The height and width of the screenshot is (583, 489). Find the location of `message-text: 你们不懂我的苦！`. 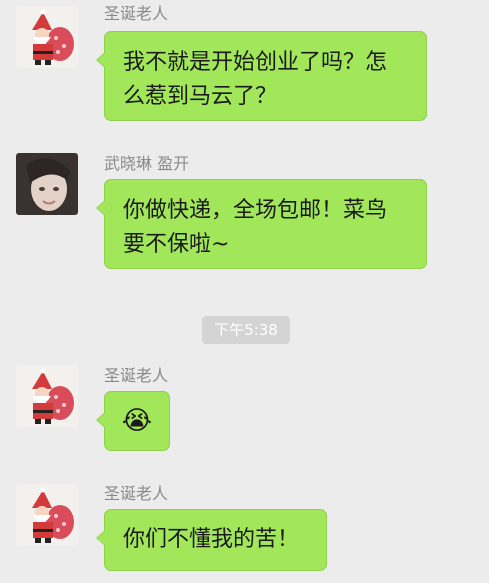

message-text: 你们不懂我的苦！ is located at coordinates (211, 539).